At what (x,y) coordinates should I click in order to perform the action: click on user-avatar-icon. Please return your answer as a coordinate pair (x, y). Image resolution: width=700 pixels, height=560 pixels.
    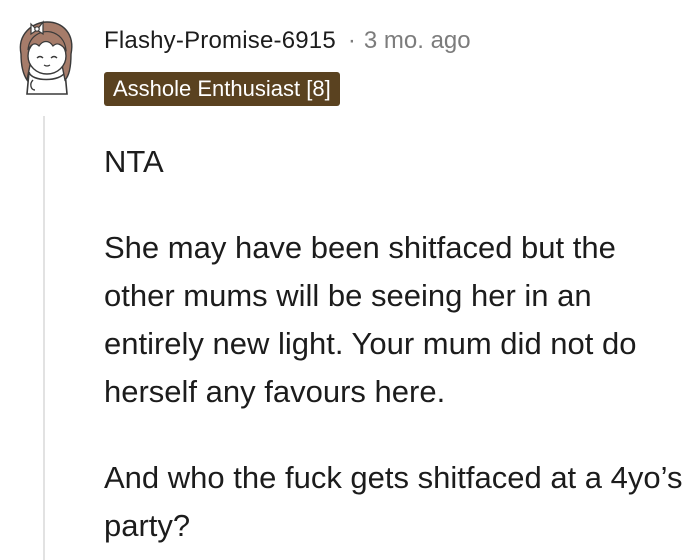
    Looking at the image, I should click on (46, 54).